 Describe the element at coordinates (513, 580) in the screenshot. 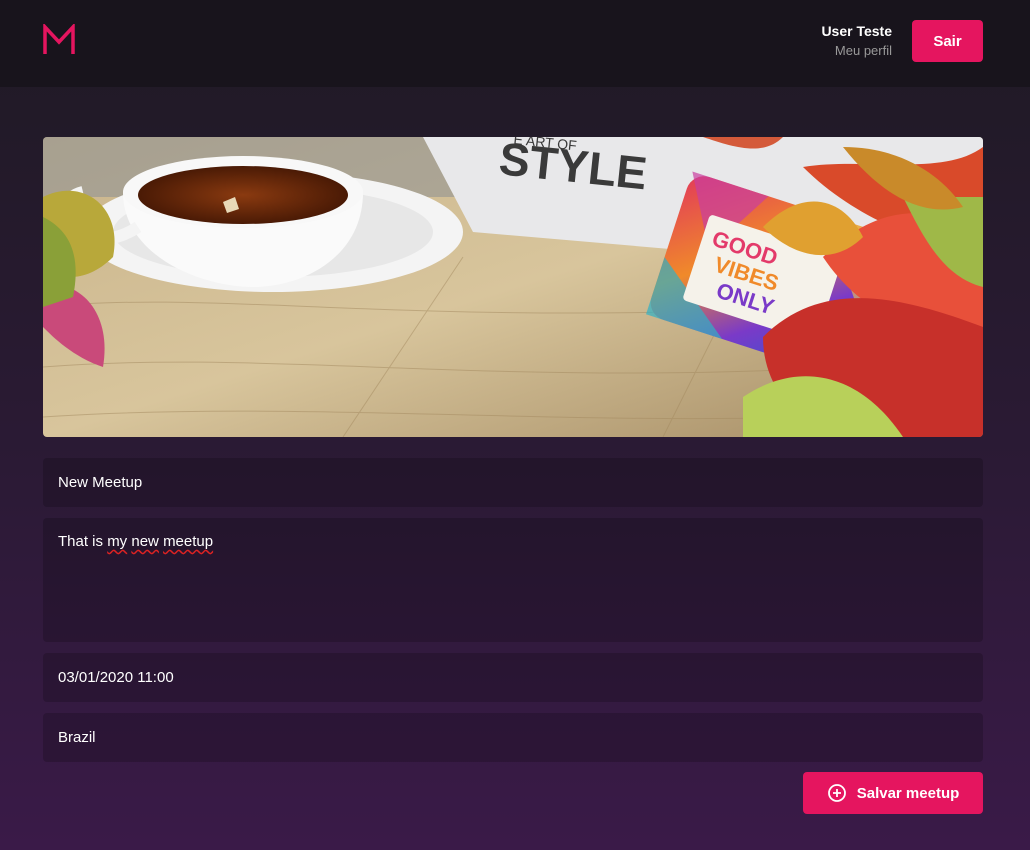

I see `description-textarea: That is my new meetup` at that location.